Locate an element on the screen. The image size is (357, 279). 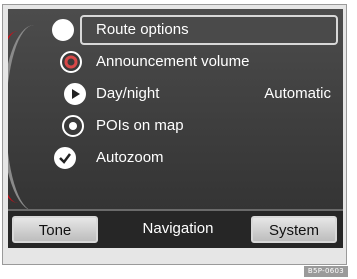
menu-item-pois-on-map: POIs on map is located at coordinates (175, 126).